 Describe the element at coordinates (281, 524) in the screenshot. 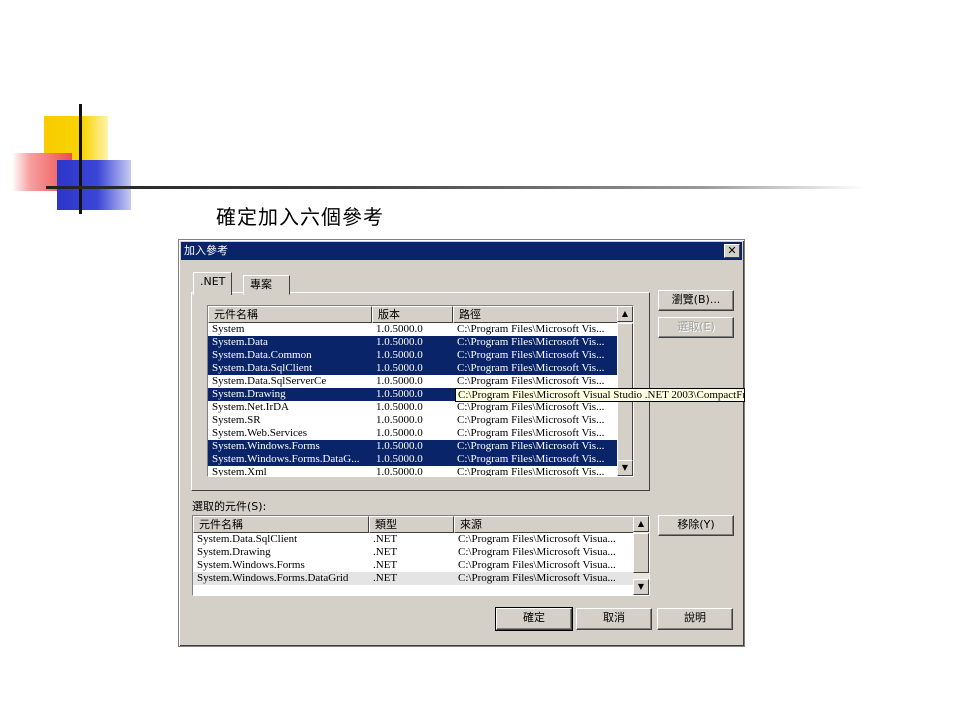

I see `column-header-component: 元件名稱` at that location.